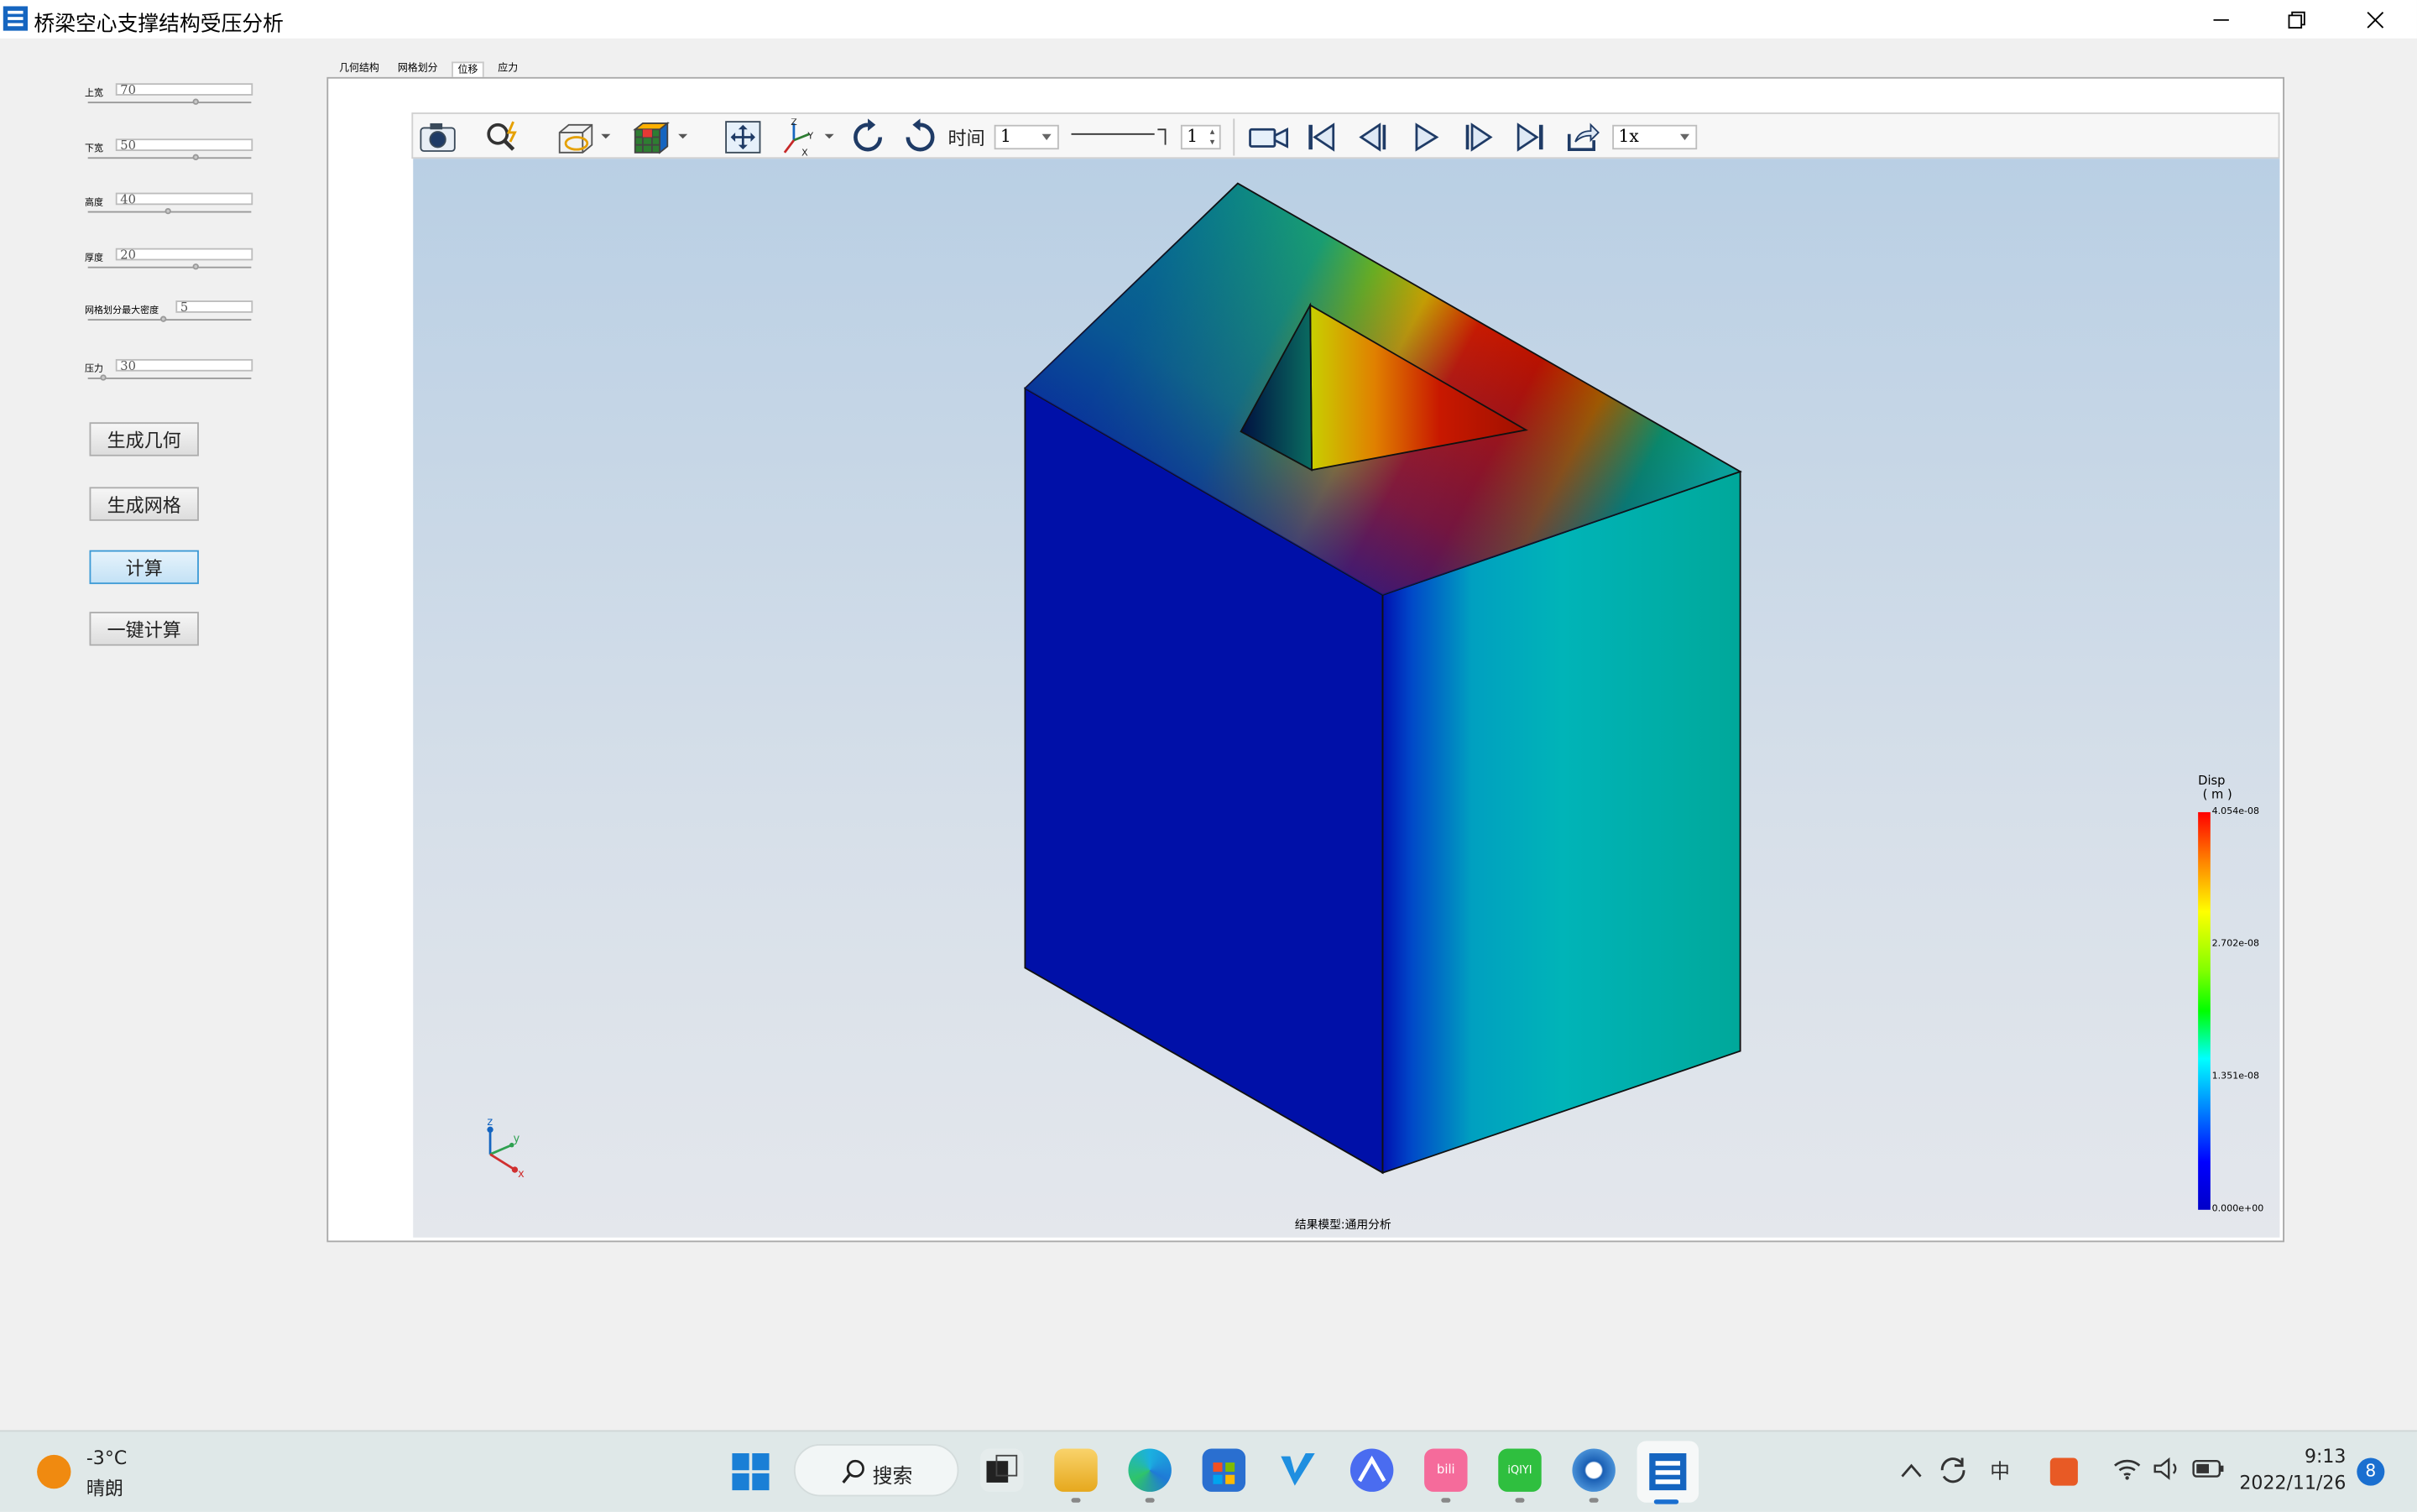 This screenshot has width=2417, height=1512. I want to click on speed-select: 1x, so click(1655, 137).